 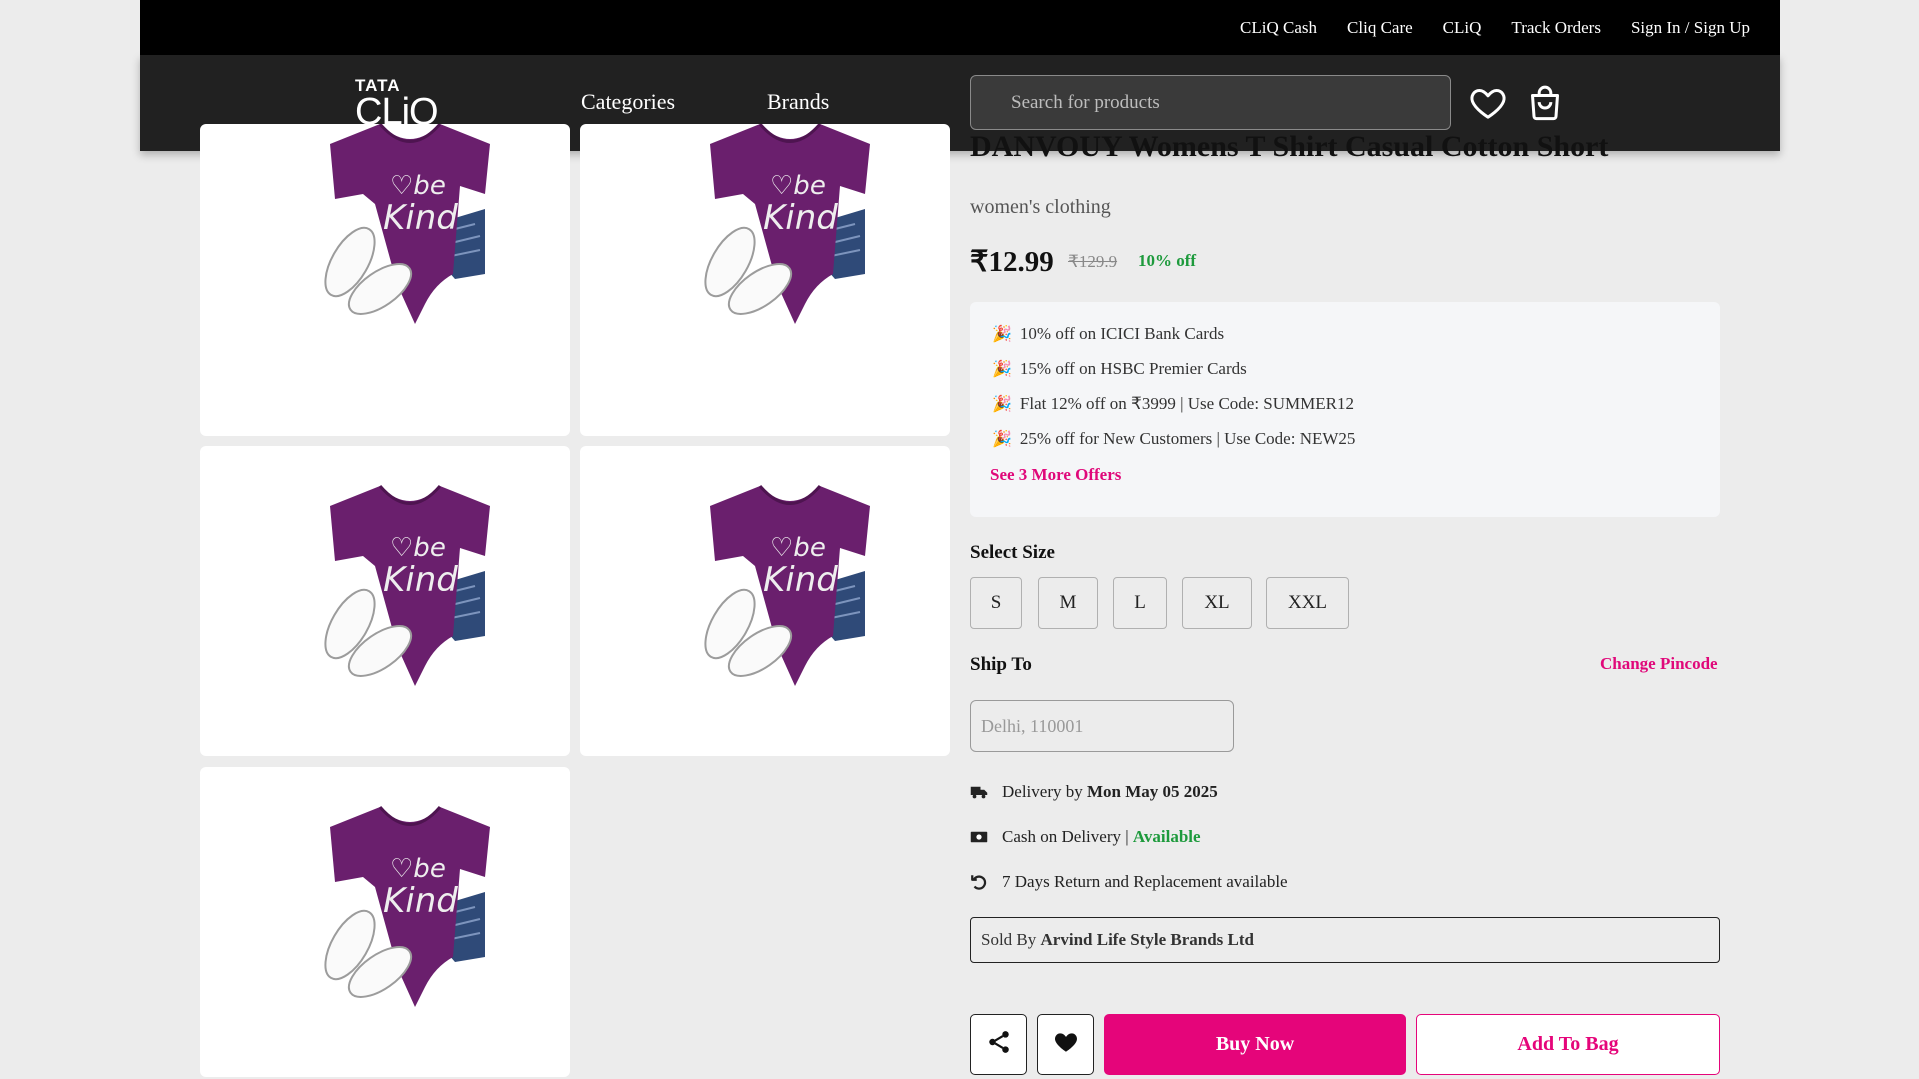 What do you see at coordinates (1659, 664) in the screenshot?
I see `change-pincode-link: Change Pincode` at bounding box center [1659, 664].